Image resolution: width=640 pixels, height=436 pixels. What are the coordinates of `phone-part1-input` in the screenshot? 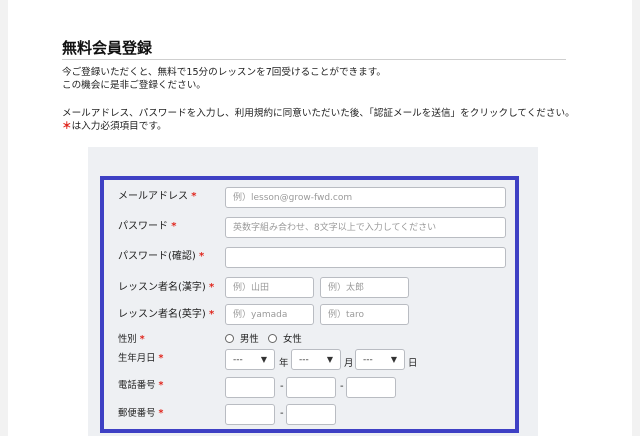 It's located at (250, 387).